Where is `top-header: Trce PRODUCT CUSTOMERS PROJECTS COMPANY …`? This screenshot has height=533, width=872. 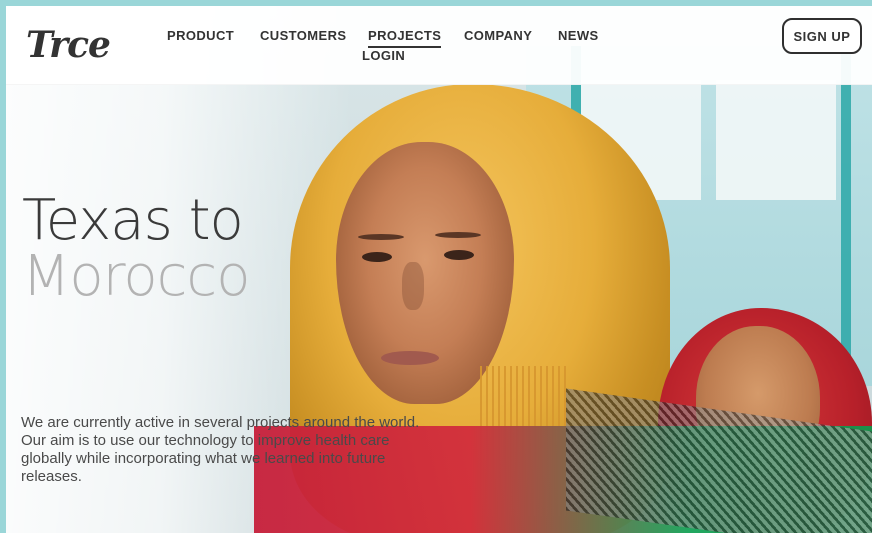
top-header: Trce PRODUCT CUSTOMERS PROJECTS COMPANY … is located at coordinates (439, 45).